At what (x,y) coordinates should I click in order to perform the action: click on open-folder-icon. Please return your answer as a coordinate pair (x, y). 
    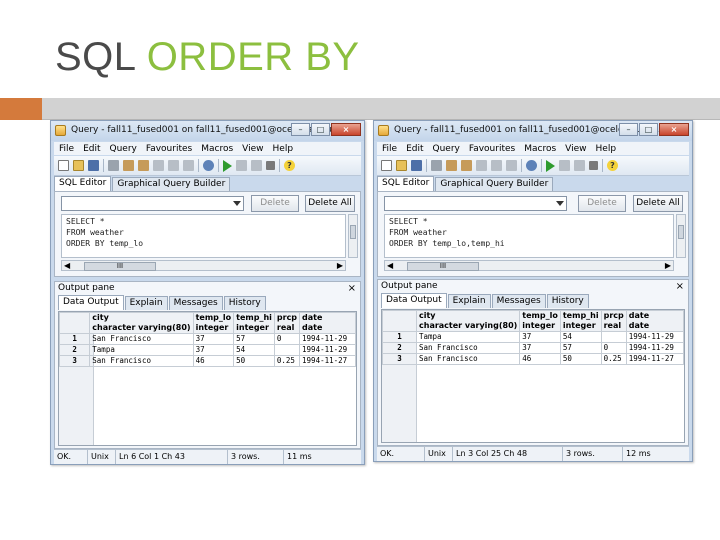
    Looking at the image, I should click on (78, 165).